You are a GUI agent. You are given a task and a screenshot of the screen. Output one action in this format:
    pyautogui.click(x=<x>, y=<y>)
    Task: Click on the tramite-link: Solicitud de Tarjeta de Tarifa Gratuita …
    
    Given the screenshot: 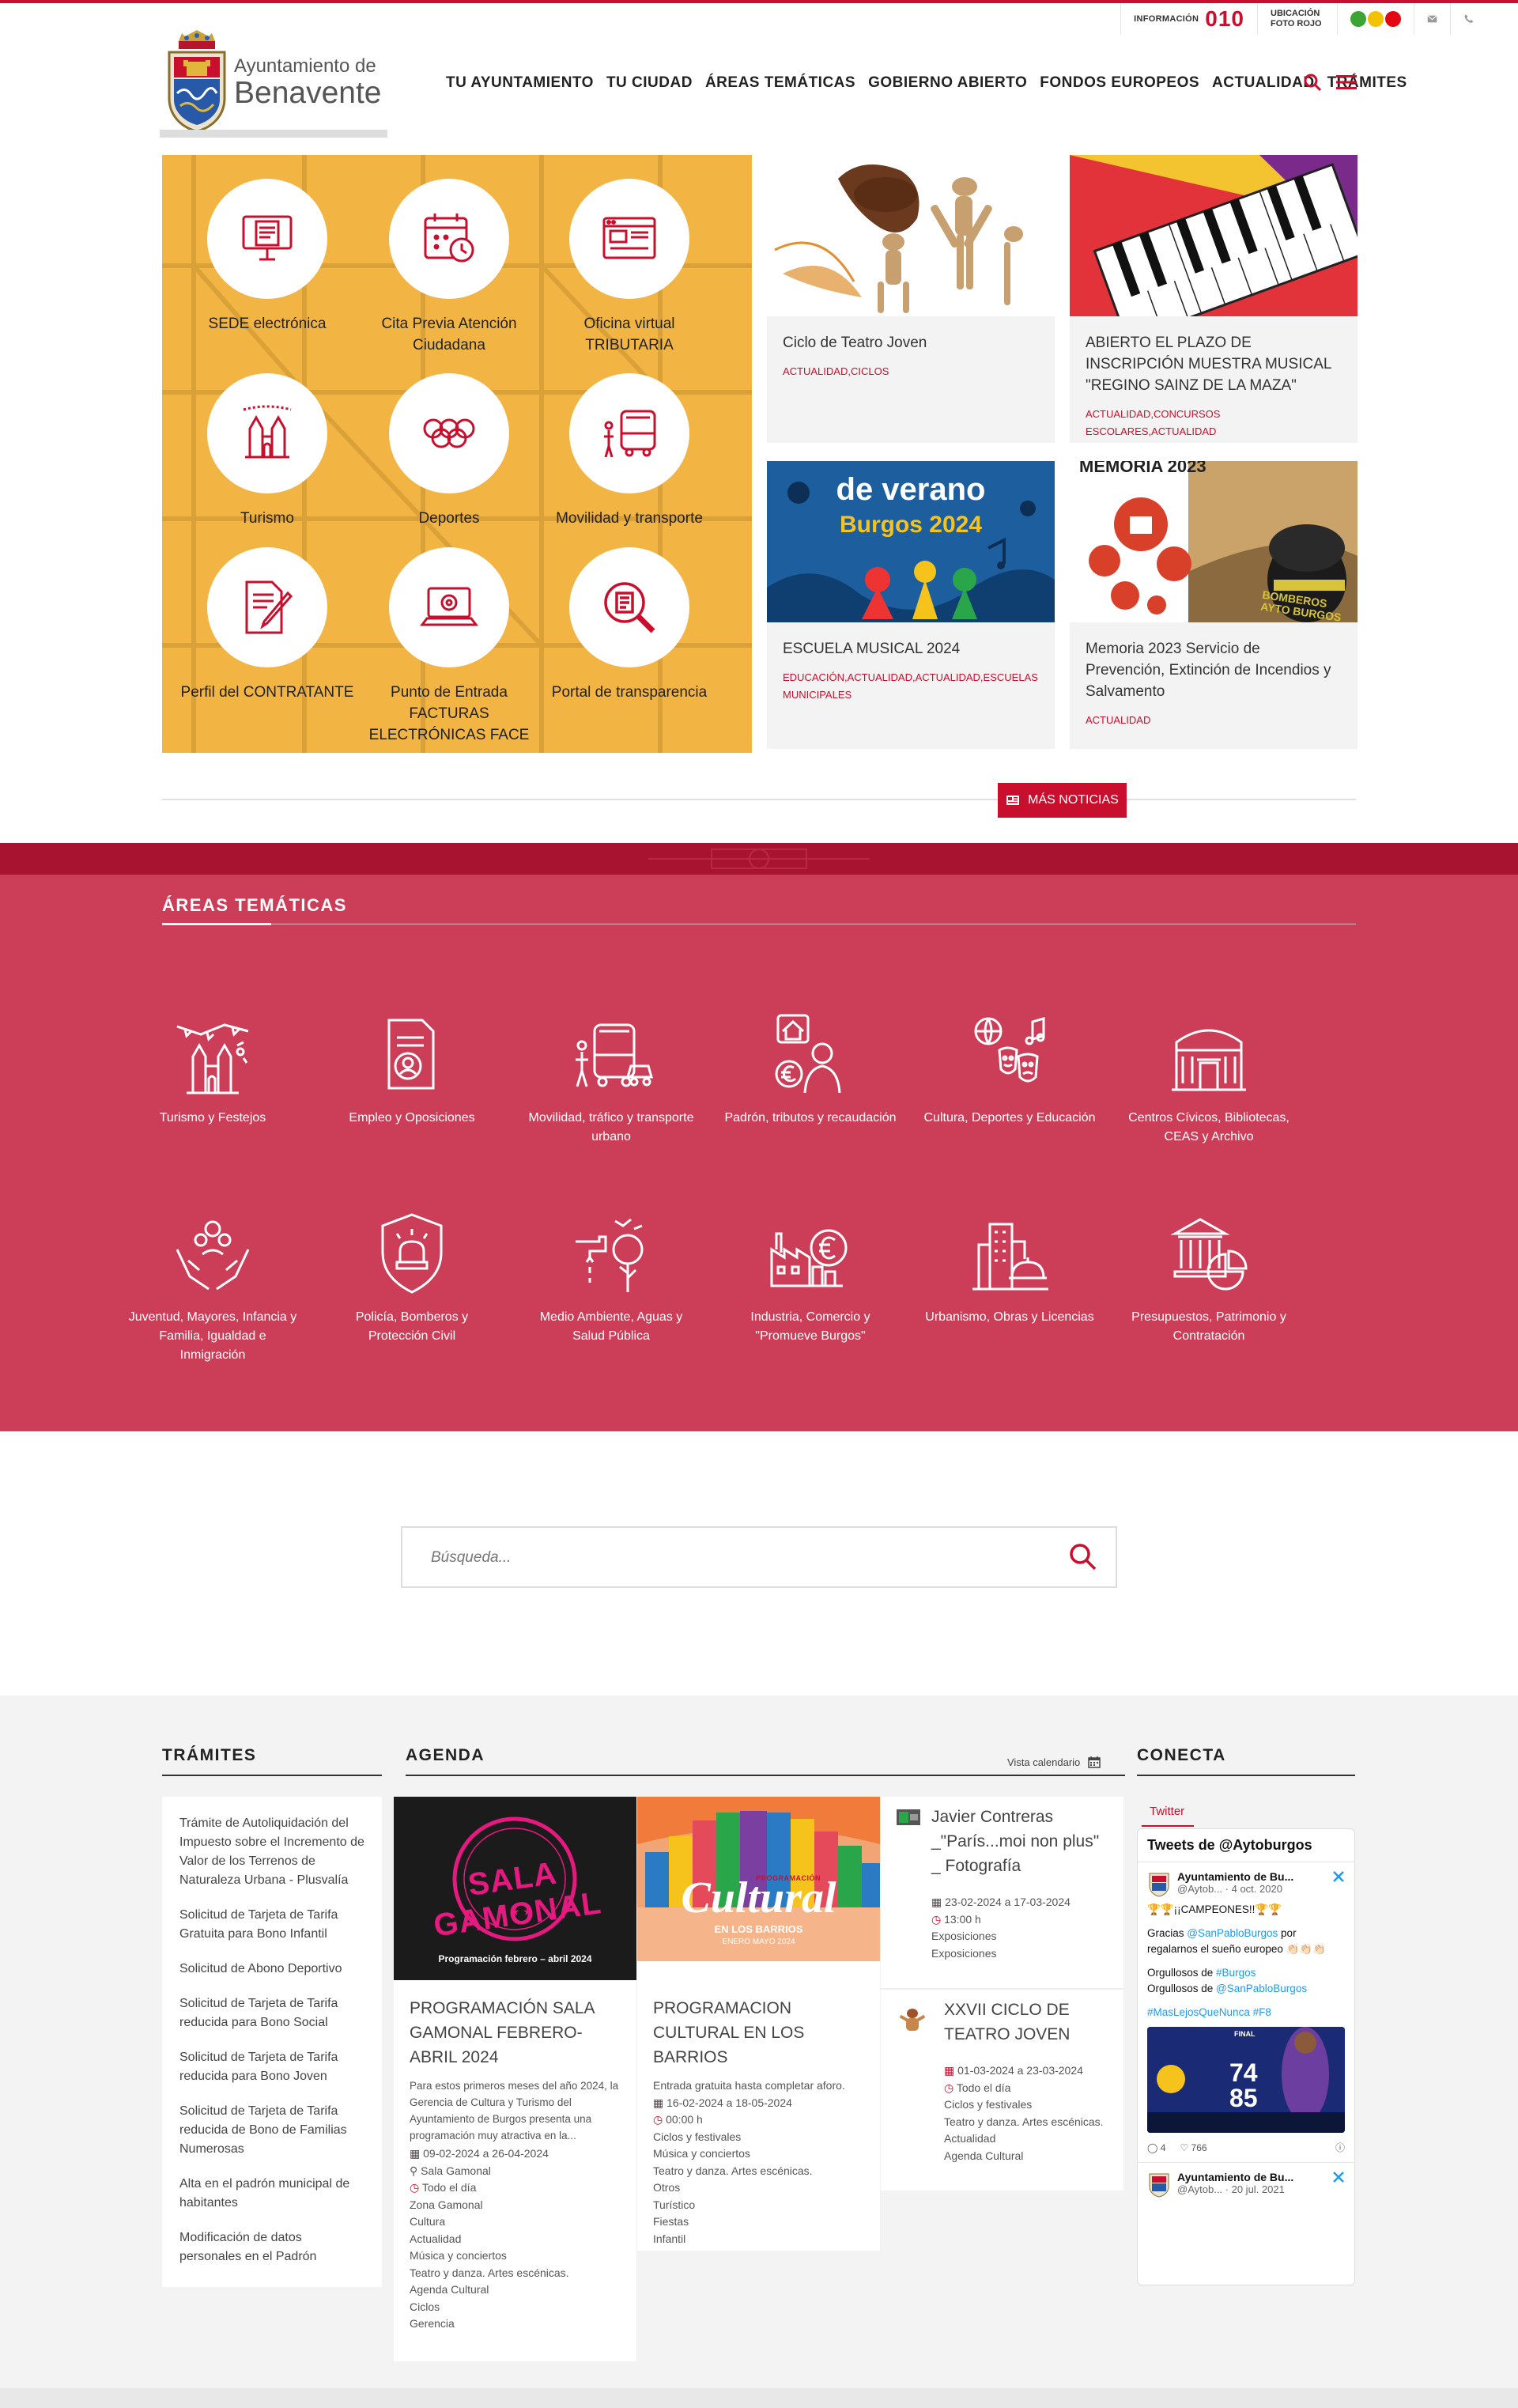 What is the action you would take?
    pyautogui.click(x=272, y=1926)
    